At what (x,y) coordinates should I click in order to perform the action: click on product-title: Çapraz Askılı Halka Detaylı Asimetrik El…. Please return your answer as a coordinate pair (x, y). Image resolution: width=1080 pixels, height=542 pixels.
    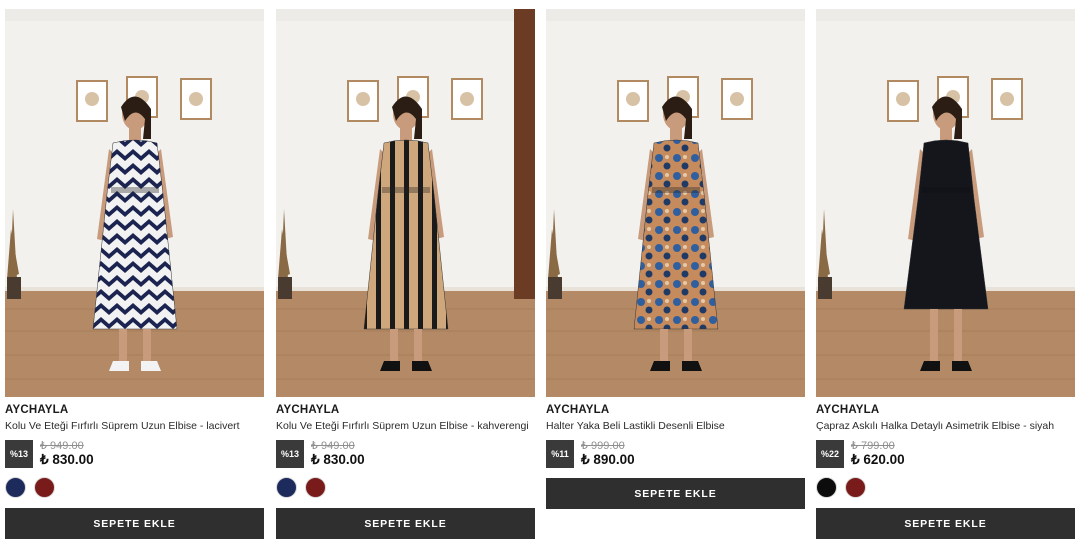
    Looking at the image, I should click on (945, 426).